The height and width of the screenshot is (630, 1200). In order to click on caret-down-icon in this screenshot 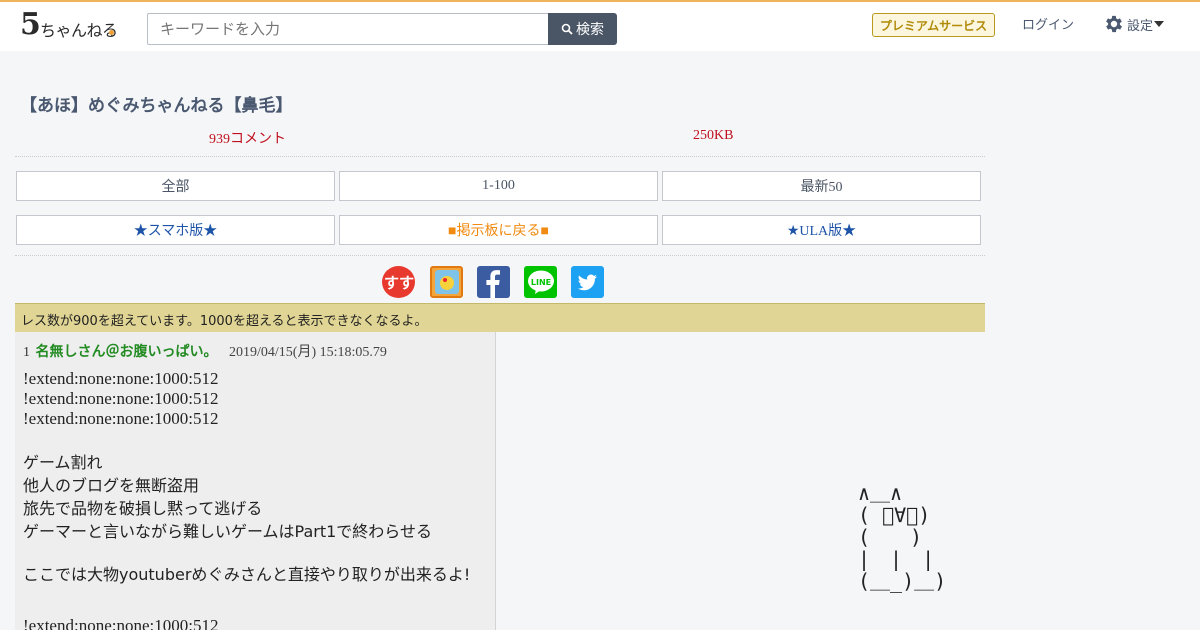, I will do `click(1159, 24)`.